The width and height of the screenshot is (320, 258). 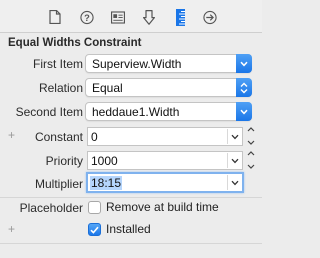 What do you see at coordinates (118, 17) in the screenshot?
I see `identity-inspector-icon` at bounding box center [118, 17].